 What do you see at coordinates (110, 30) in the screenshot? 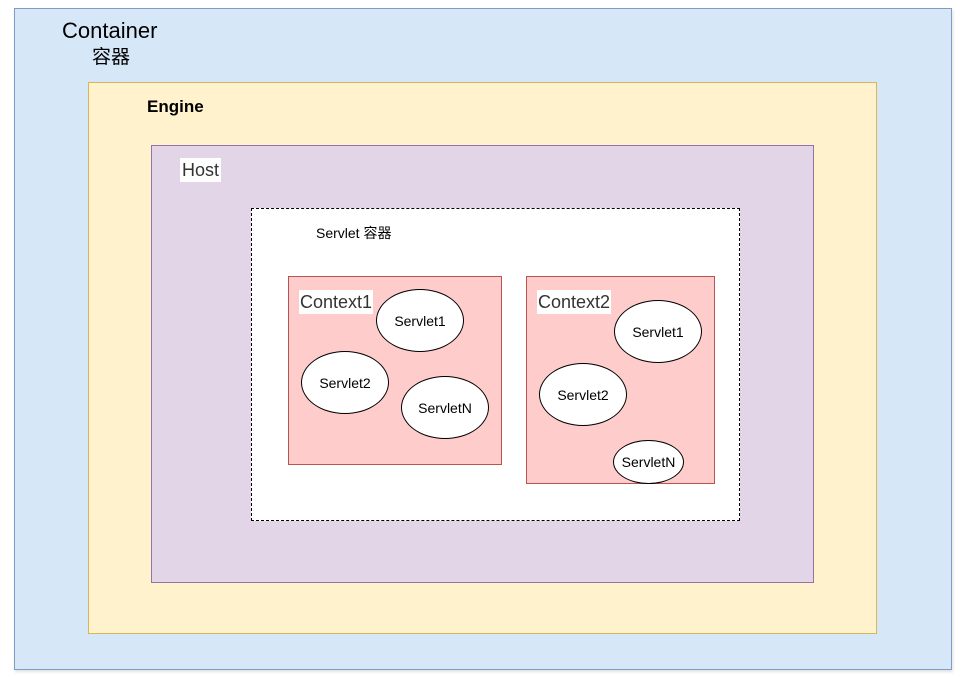
I see `container-title: Container` at bounding box center [110, 30].